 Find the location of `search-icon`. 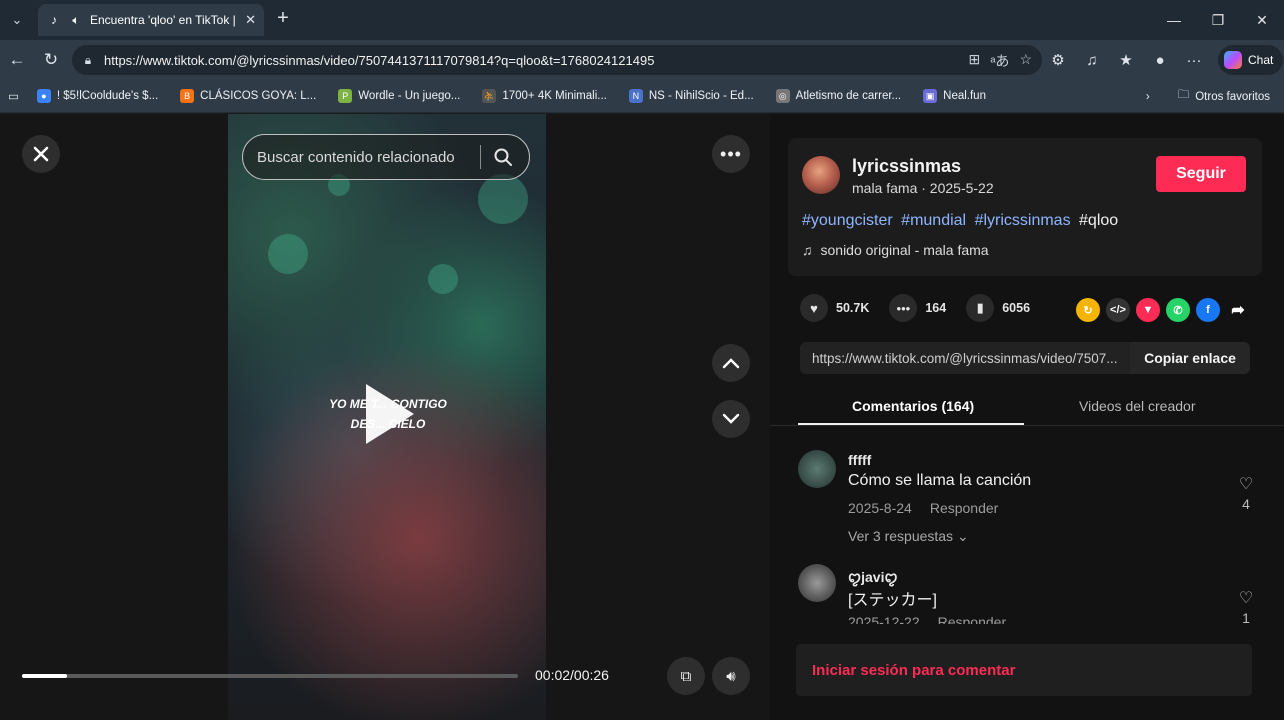

search-icon is located at coordinates (503, 157).